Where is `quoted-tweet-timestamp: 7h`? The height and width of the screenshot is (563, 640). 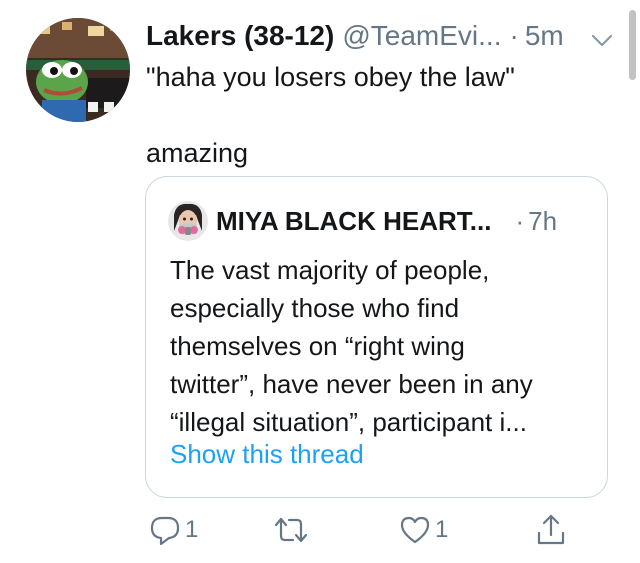 quoted-tweet-timestamp: 7h is located at coordinates (542, 221).